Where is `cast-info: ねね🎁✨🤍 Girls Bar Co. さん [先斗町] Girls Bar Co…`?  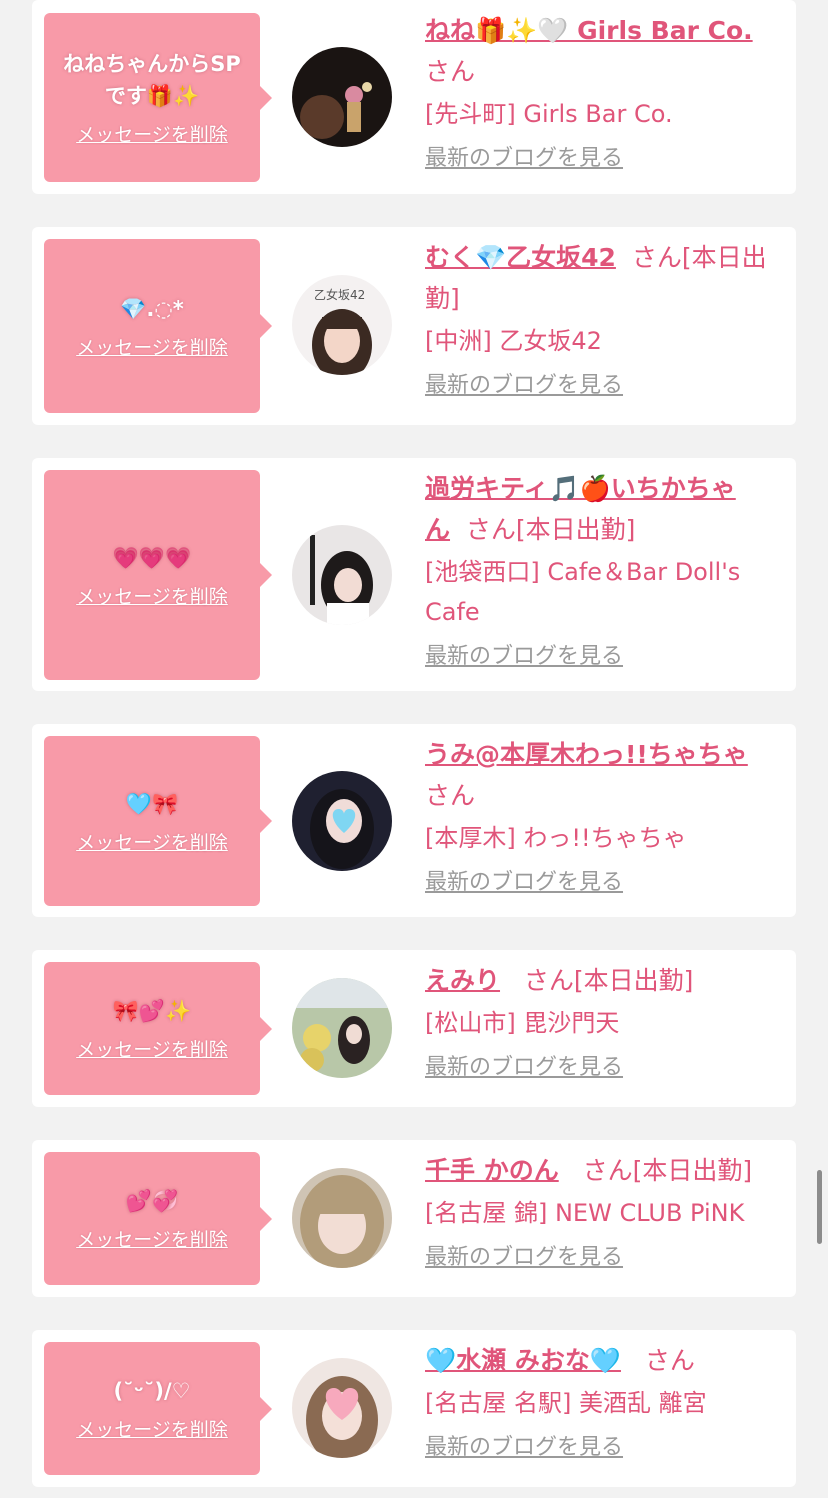
cast-info: ねね🎁✨🤍 Girls Bar Co. さん [先斗町] Girls Bar Co… is located at coordinates (602, 93).